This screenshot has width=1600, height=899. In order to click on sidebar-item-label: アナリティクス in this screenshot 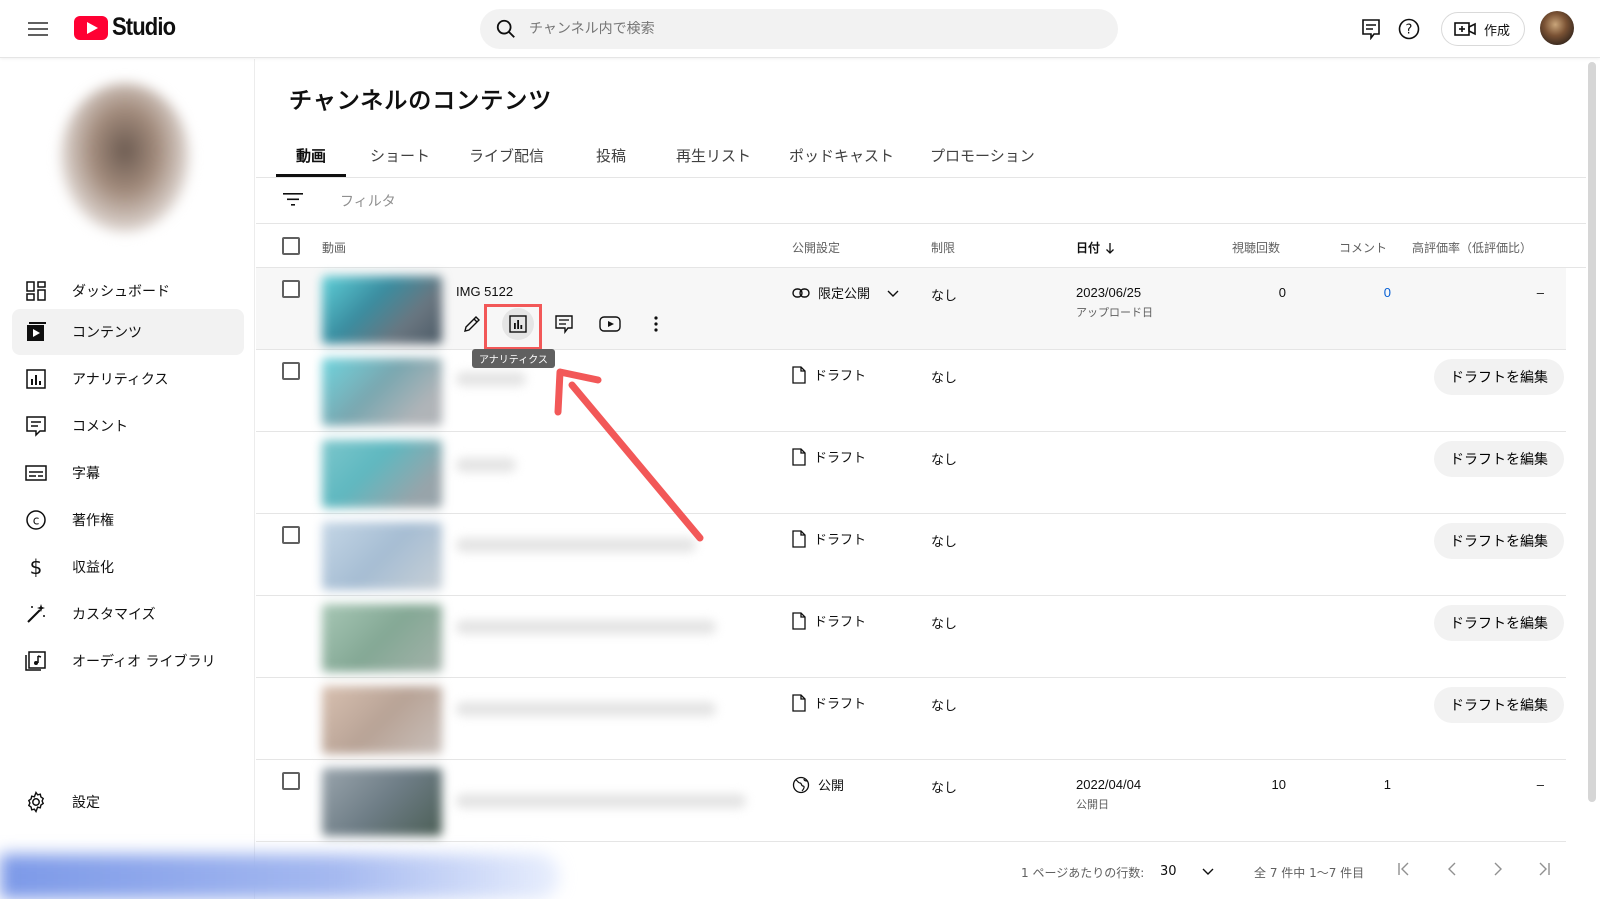, I will do `click(120, 380)`.